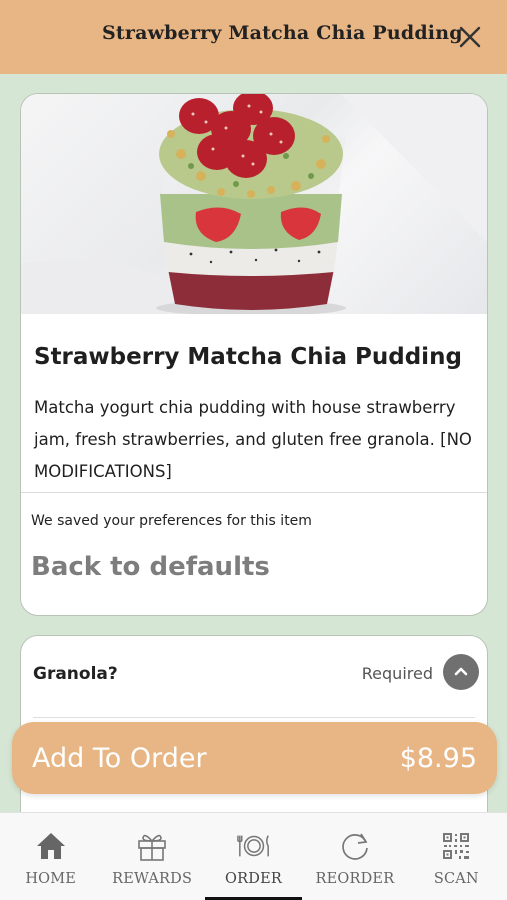  What do you see at coordinates (248, 357) in the screenshot?
I see `item-title: Strawberry Matcha Chia Pudding` at bounding box center [248, 357].